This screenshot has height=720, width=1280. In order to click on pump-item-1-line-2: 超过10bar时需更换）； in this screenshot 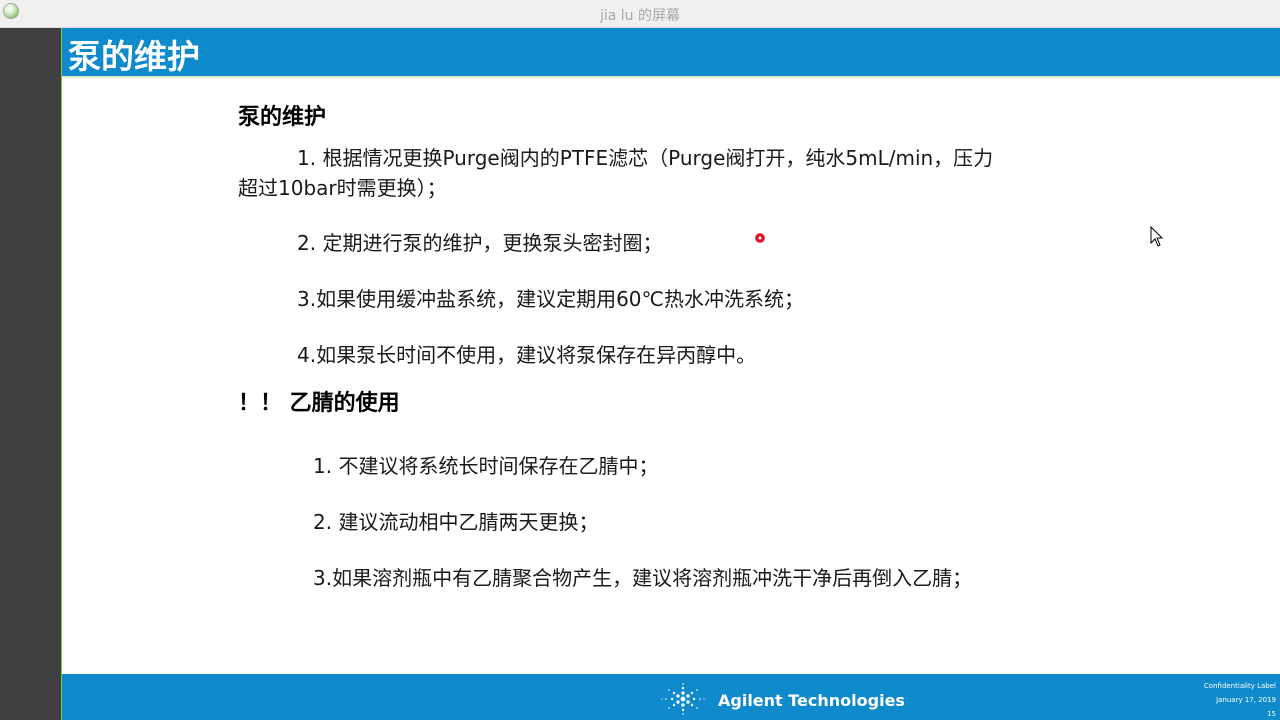, I will do `click(342, 188)`.